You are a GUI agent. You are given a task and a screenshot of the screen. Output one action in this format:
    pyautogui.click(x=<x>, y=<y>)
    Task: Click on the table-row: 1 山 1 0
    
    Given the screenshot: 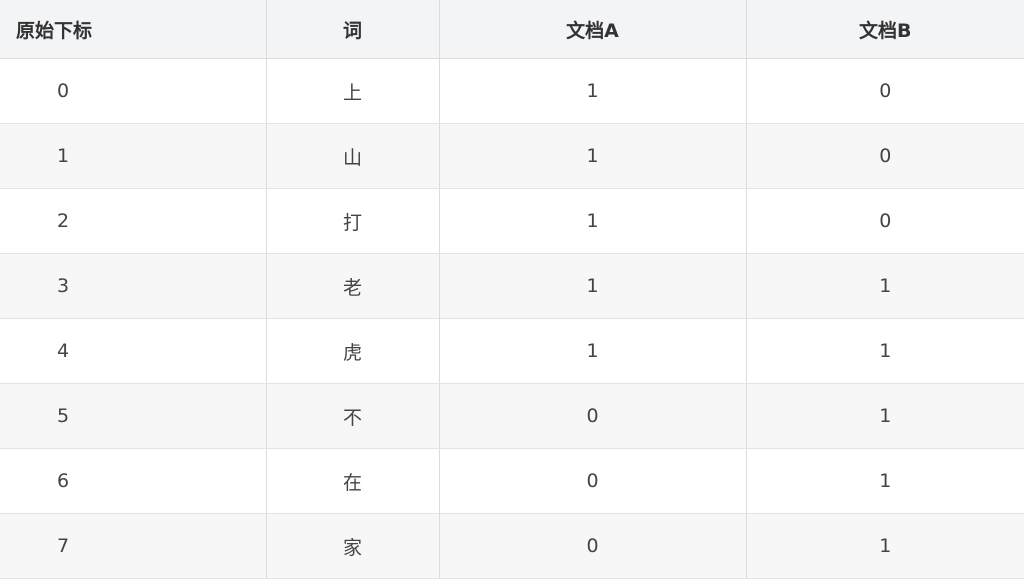 What is the action you would take?
    pyautogui.click(x=512, y=156)
    